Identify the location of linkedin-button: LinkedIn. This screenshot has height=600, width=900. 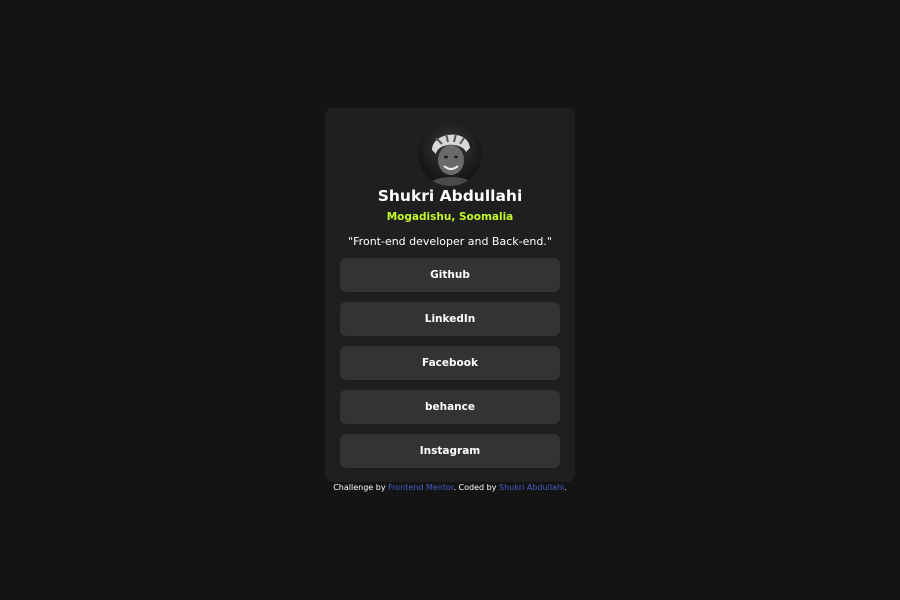
(450, 319).